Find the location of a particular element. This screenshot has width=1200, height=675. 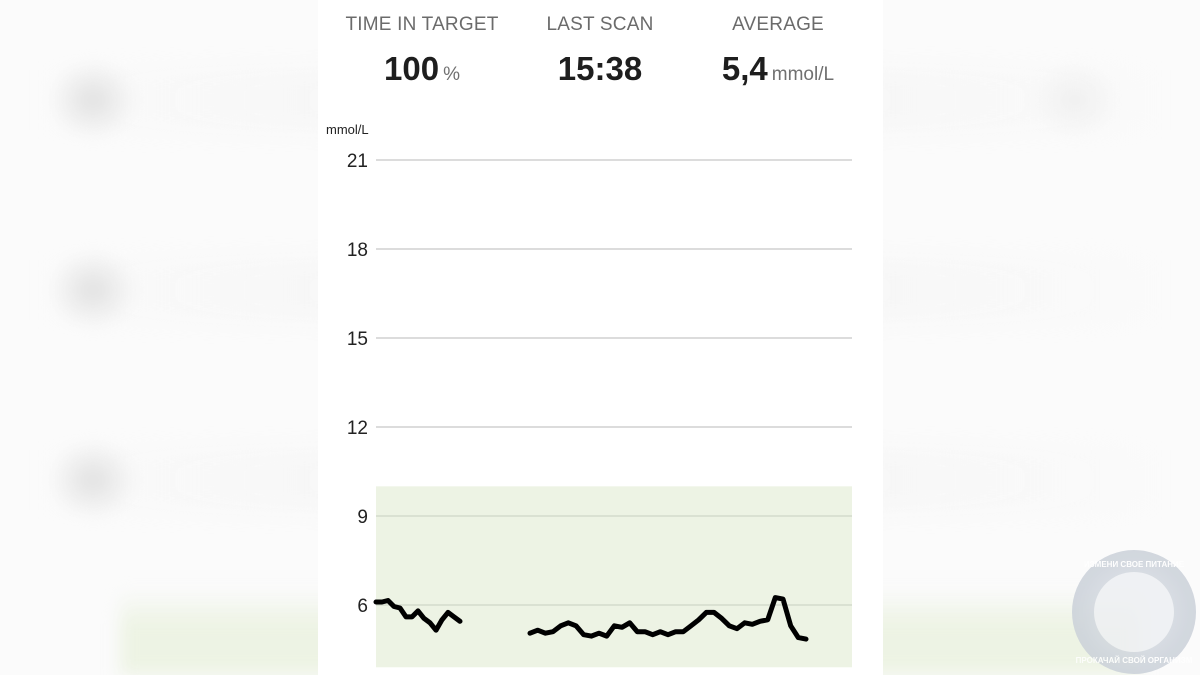

target-range-band is located at coordinates (614, 577).